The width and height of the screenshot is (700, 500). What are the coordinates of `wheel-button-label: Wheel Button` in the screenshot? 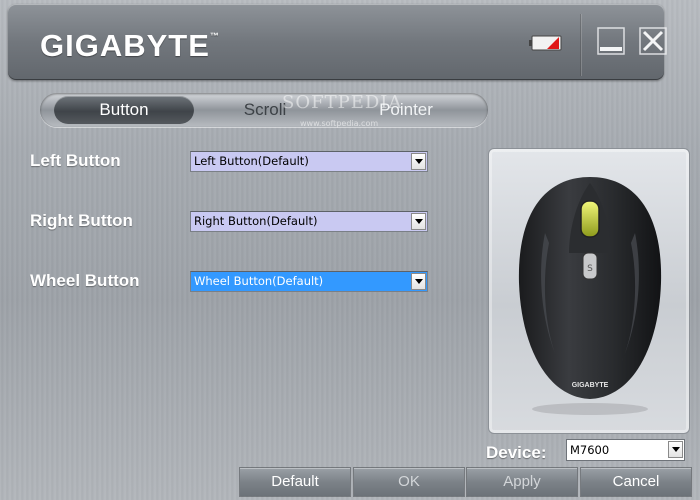 It's located at (85, 280).